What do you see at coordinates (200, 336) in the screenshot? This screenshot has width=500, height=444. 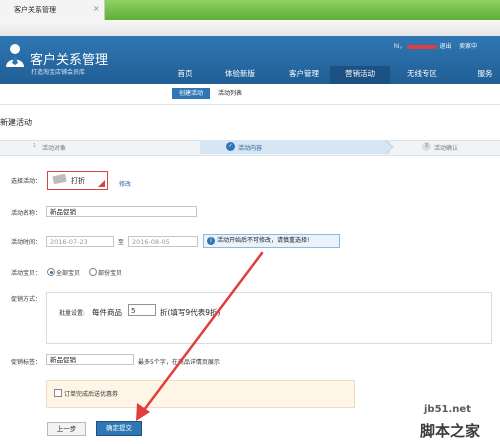 I see `annotation-arrow-icon` at bounding box center [200, 336].